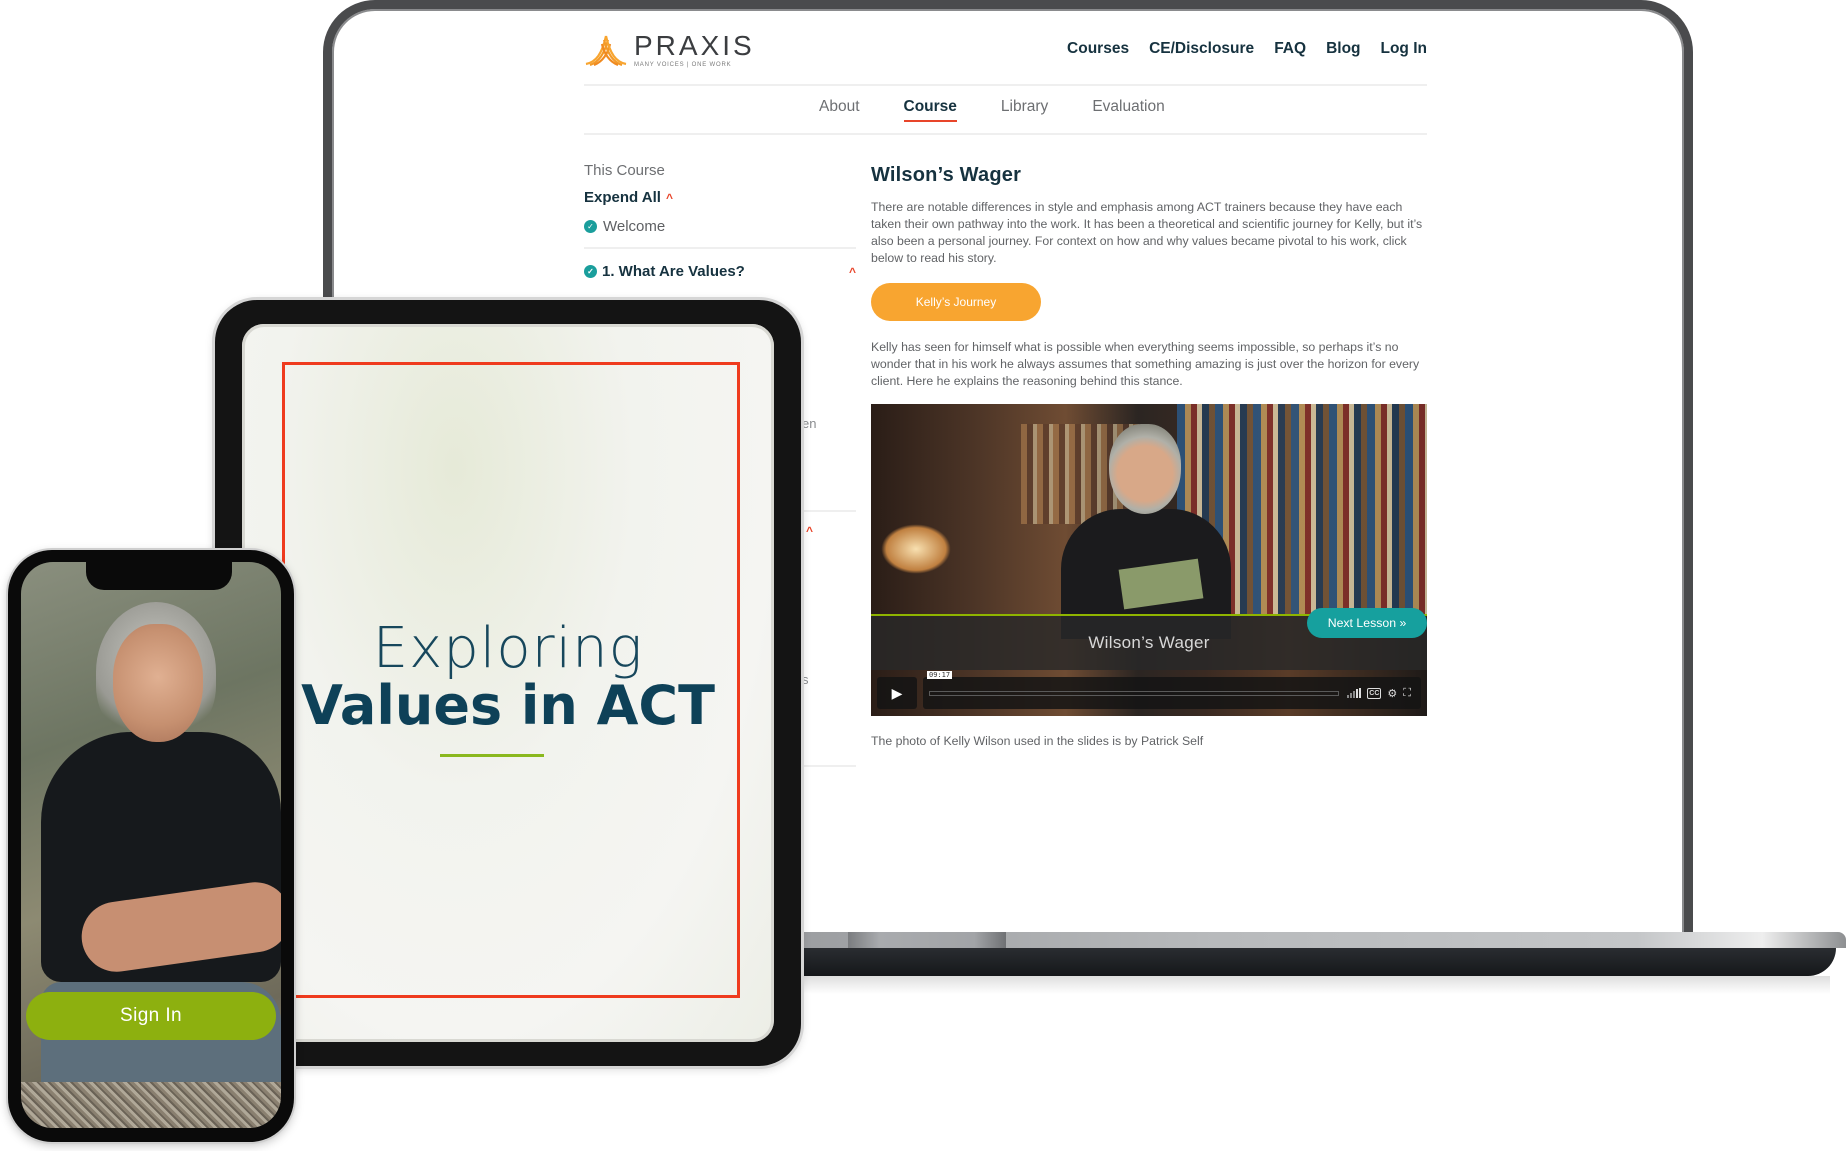 The image size is (1846, 1151). What do you see at coordinates (1098, 49) in the screenshot?
I see `nav-courses: Courses` at bounding box center [1098, 49].